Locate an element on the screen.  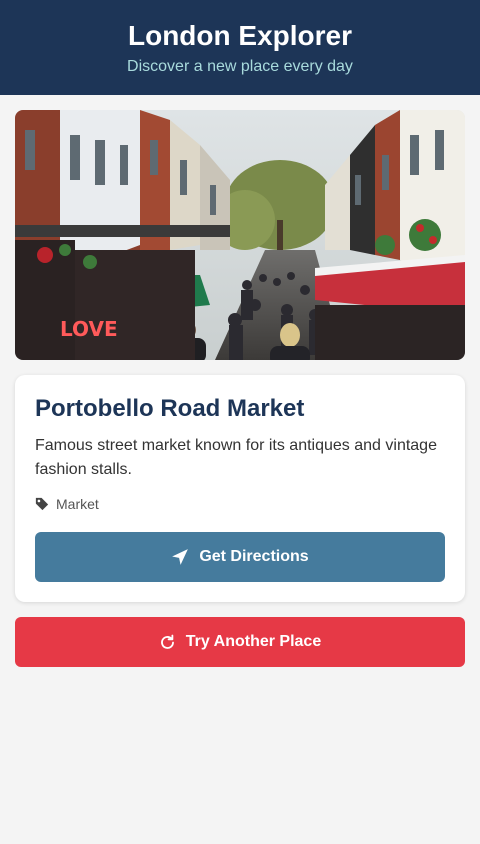
try-another-button: Try Another Place is located at coordinates (240, 642).